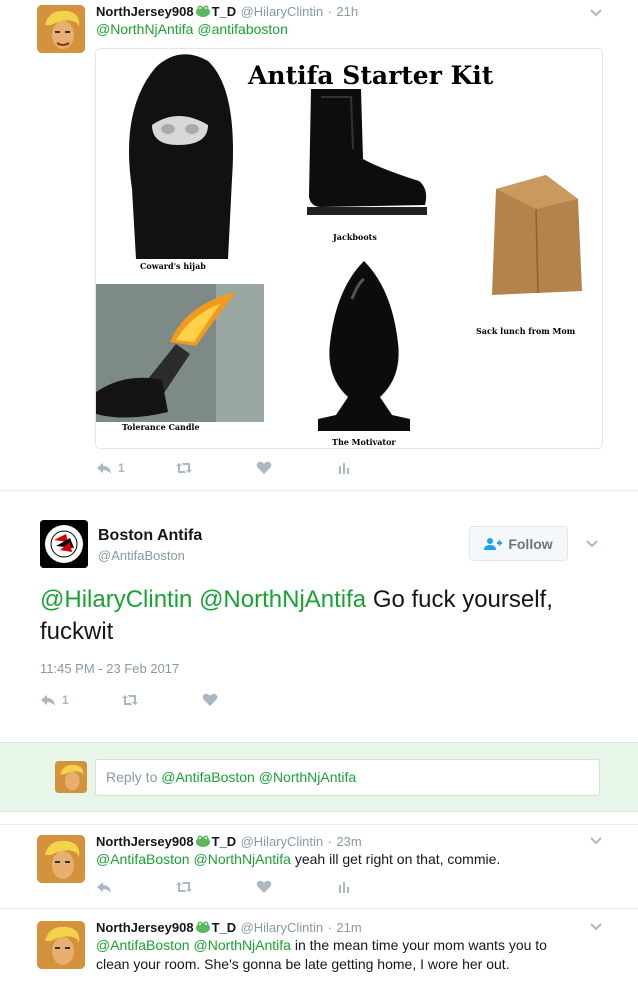 The image size is (638, 983). What do you see at coordinates (136, 887) in the screenshot?
I see `reply-button` at bounding box center [136, 887].